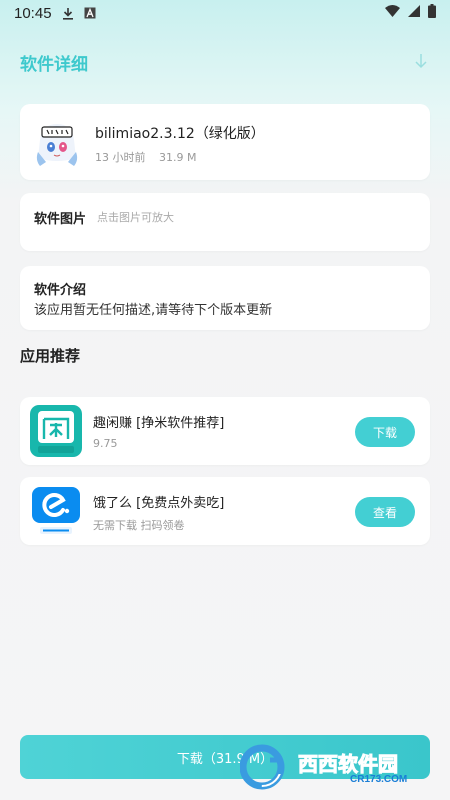 This screenshot has width=450, height=800. I want to click on app-bar: 软件详细, so click(225, 62).